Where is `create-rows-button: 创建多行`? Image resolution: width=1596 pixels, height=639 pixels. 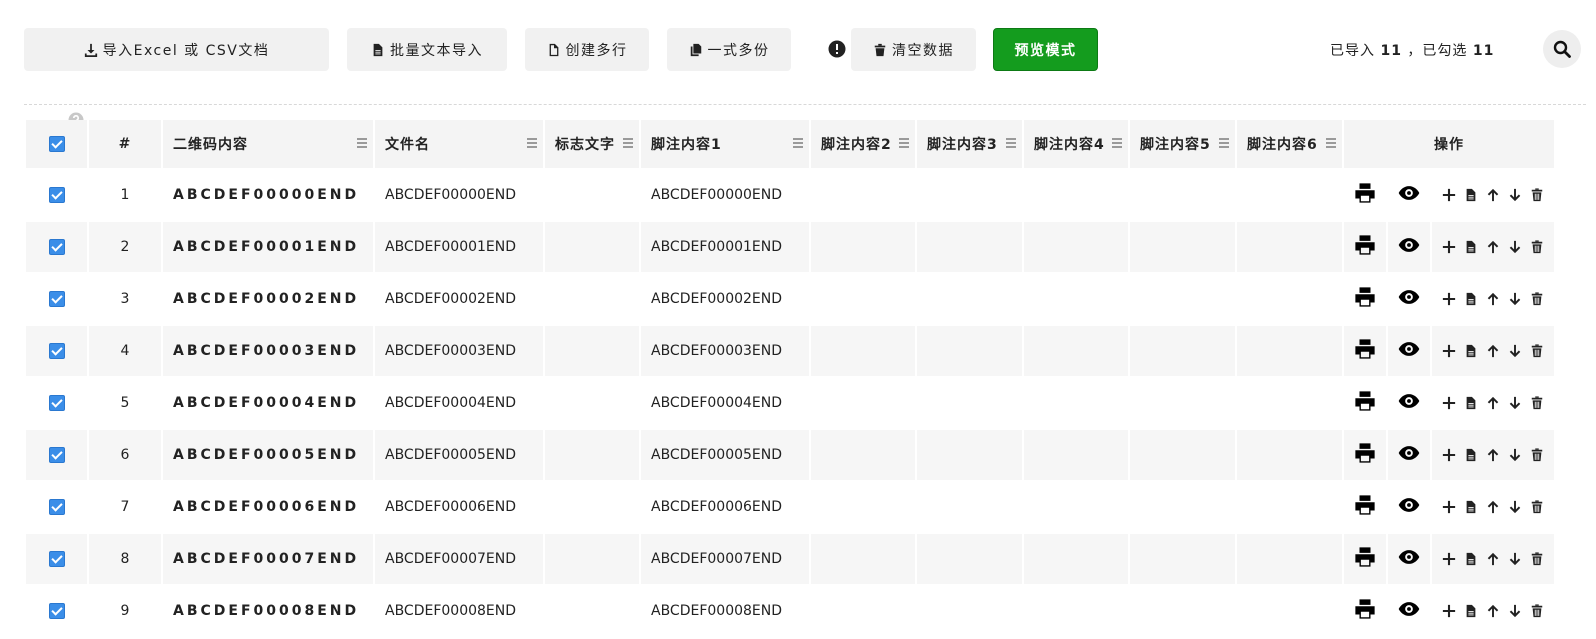
create-rows-button: 创建多行 is located at coordinates (587, 49).